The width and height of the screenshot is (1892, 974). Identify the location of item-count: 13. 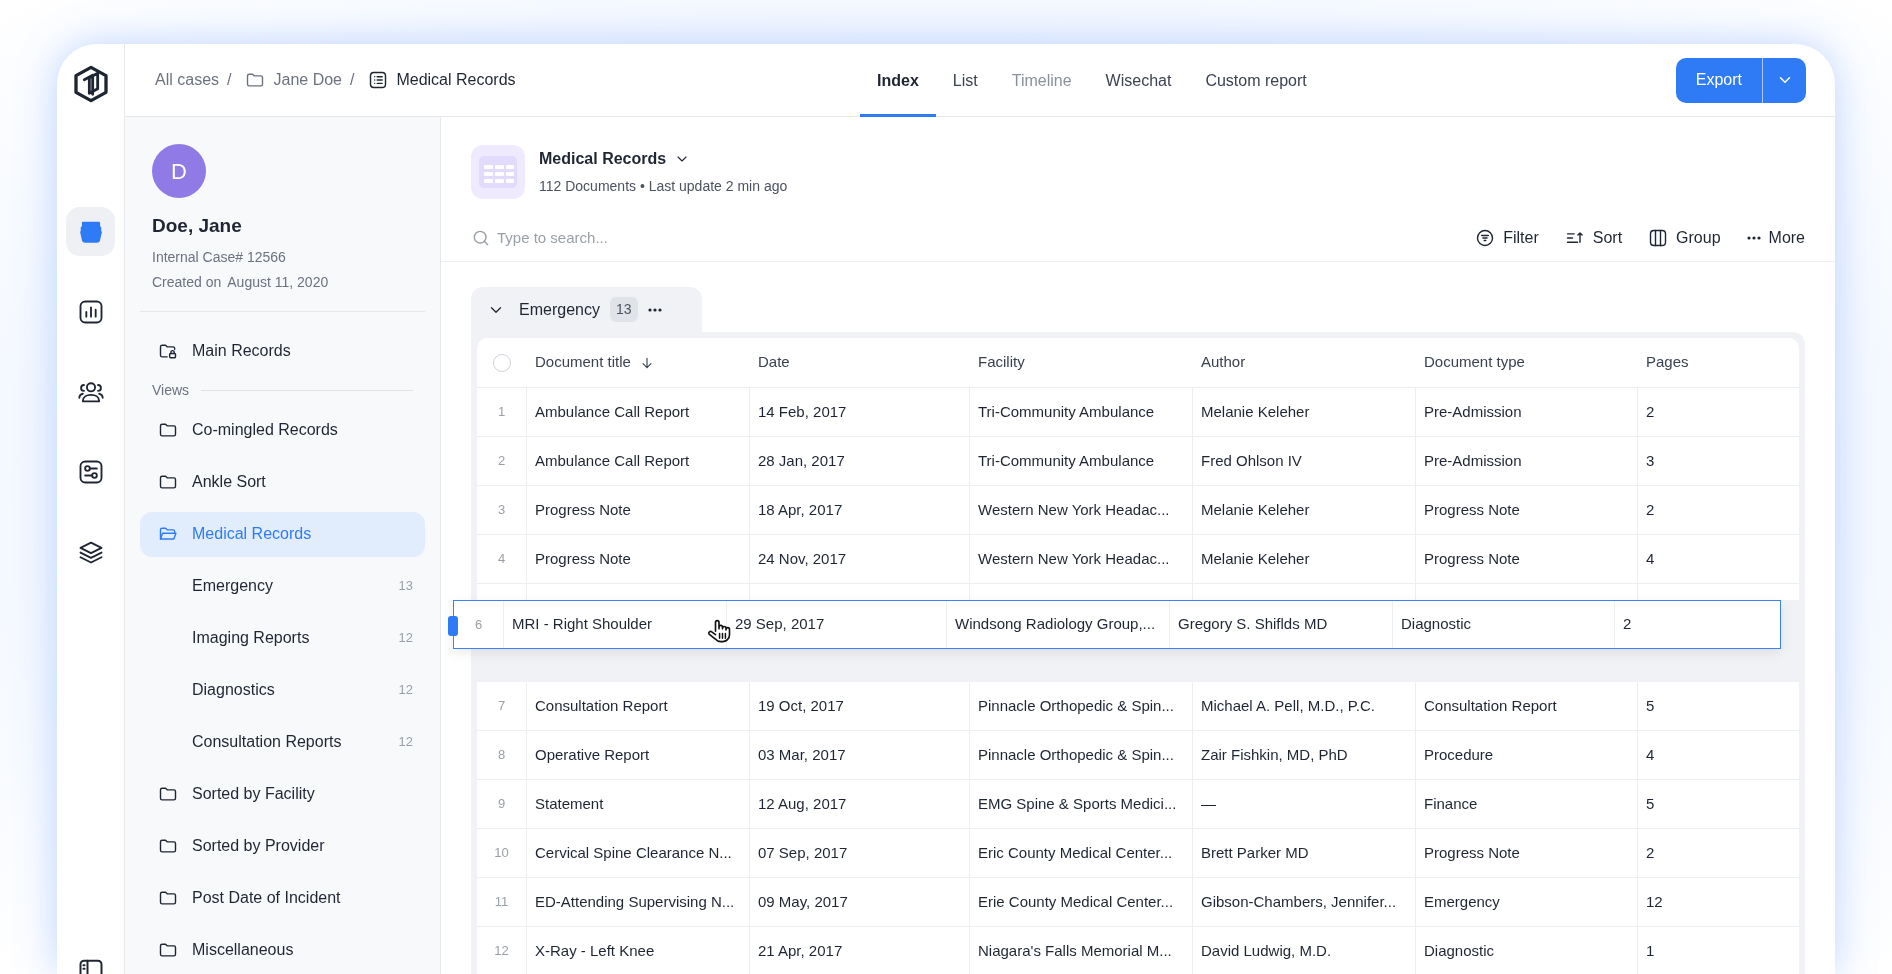
(405, 586).